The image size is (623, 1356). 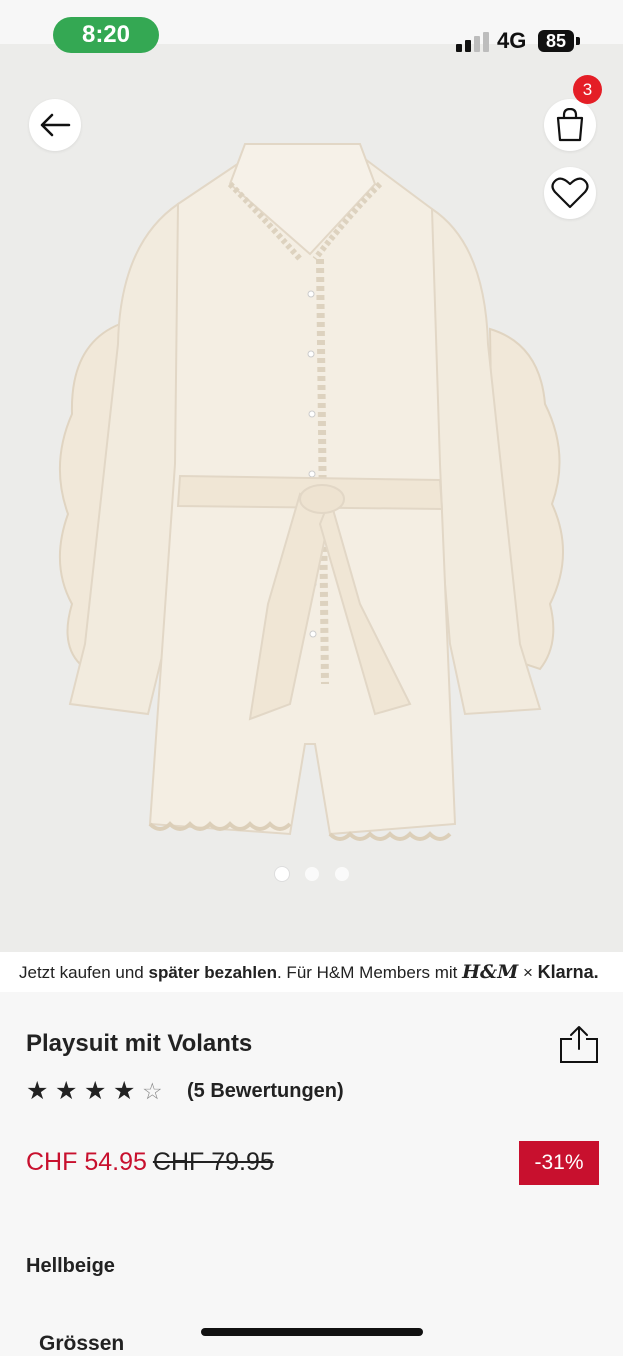 What do you see at coordinates (578, 41) in the screenshot?
I see `battery-tip` at bounding box center [578, 41].